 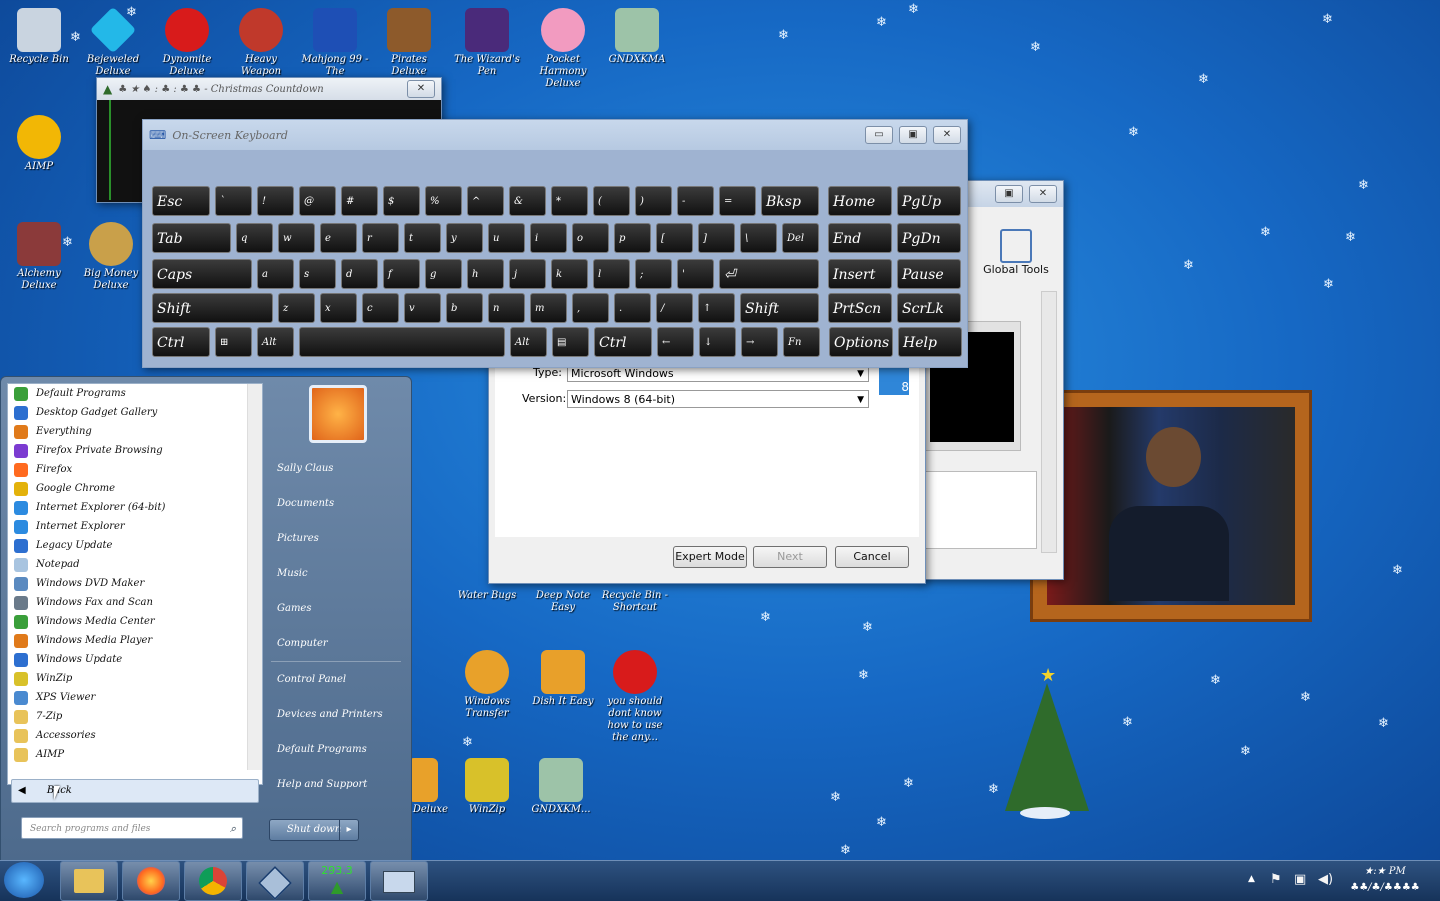 What do you see at coordinates (275, 274) in the screenshot?
I see `osk-key: a` at bounding box center [275, 274].